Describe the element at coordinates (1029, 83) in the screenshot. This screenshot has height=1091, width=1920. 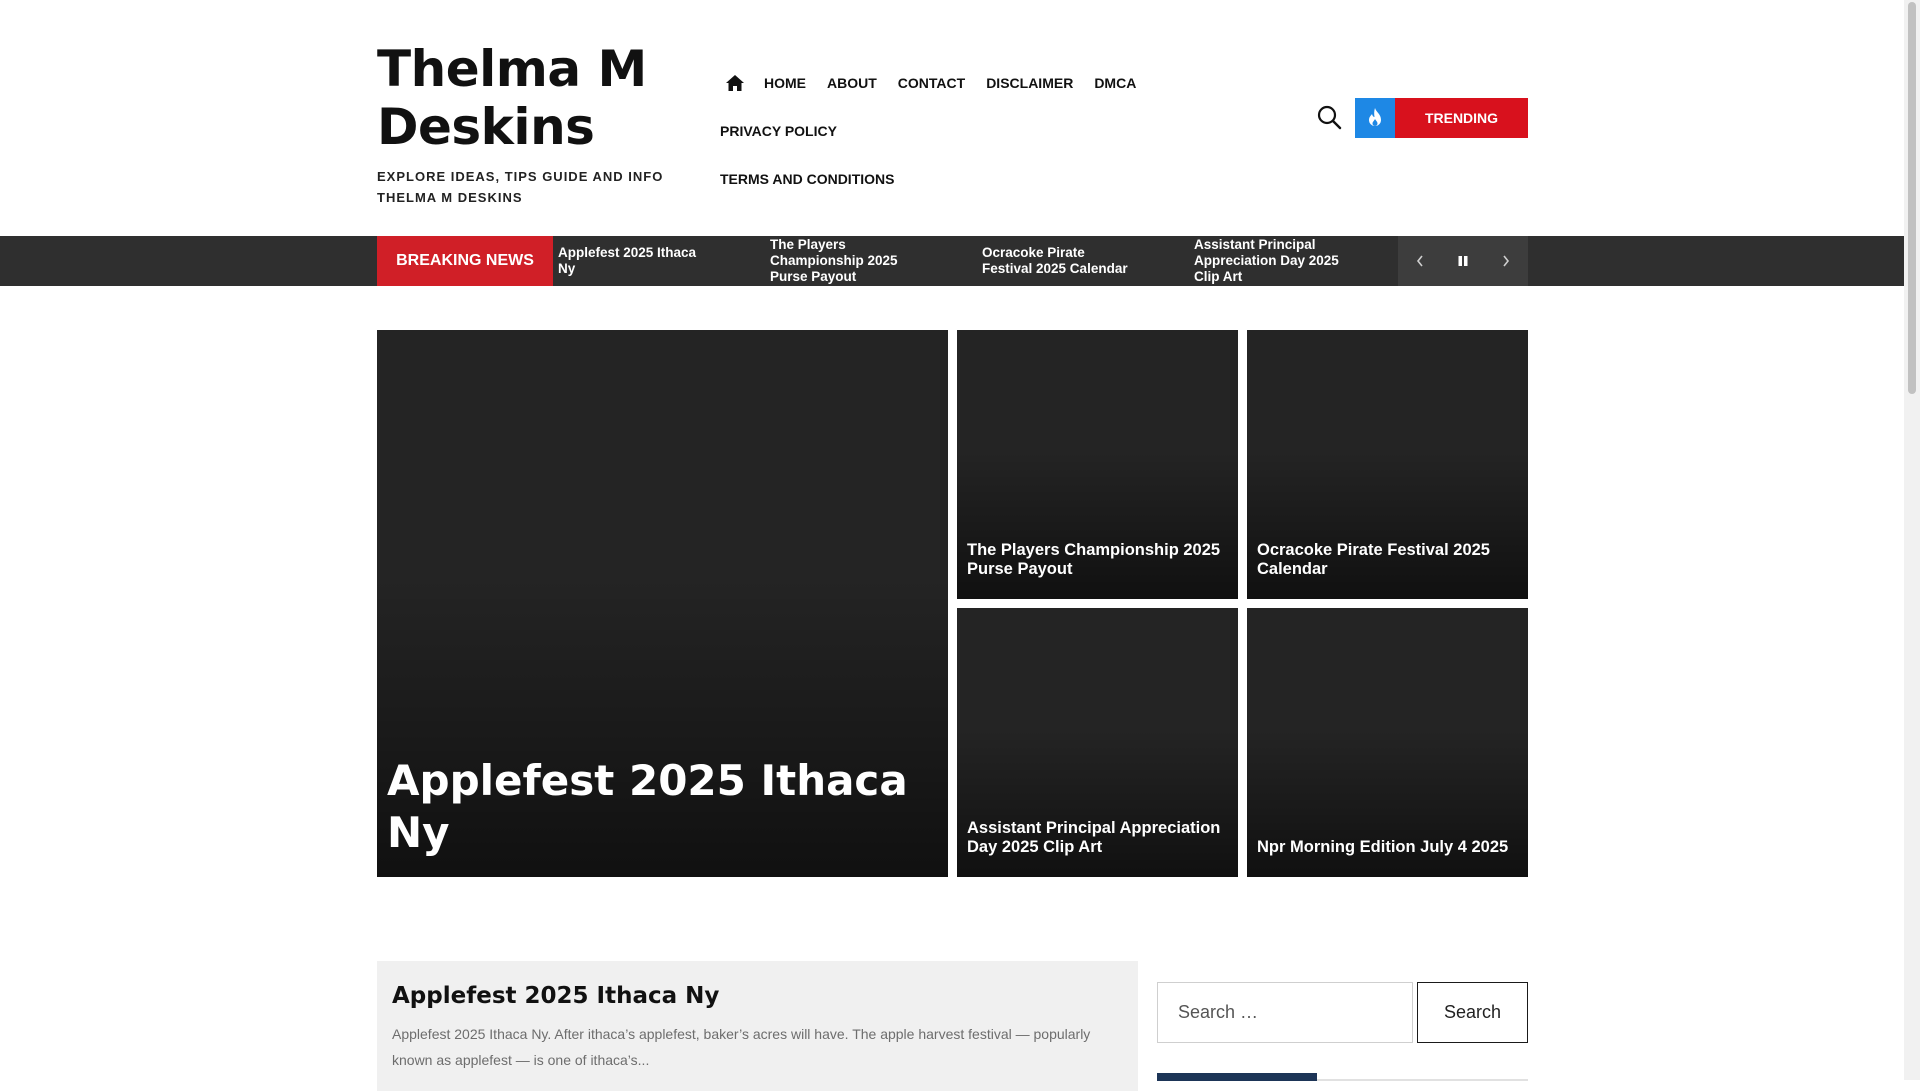
I see `nav-item-disclaimer: DISCLAIMER` at that location.